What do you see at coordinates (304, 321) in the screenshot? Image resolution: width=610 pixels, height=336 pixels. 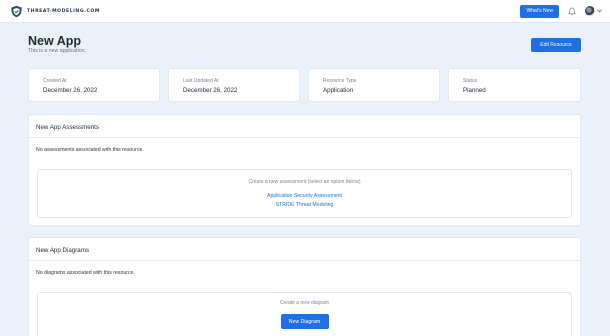 I see `new-diagram-button: New Diagram` at bounding box center [304, 321].